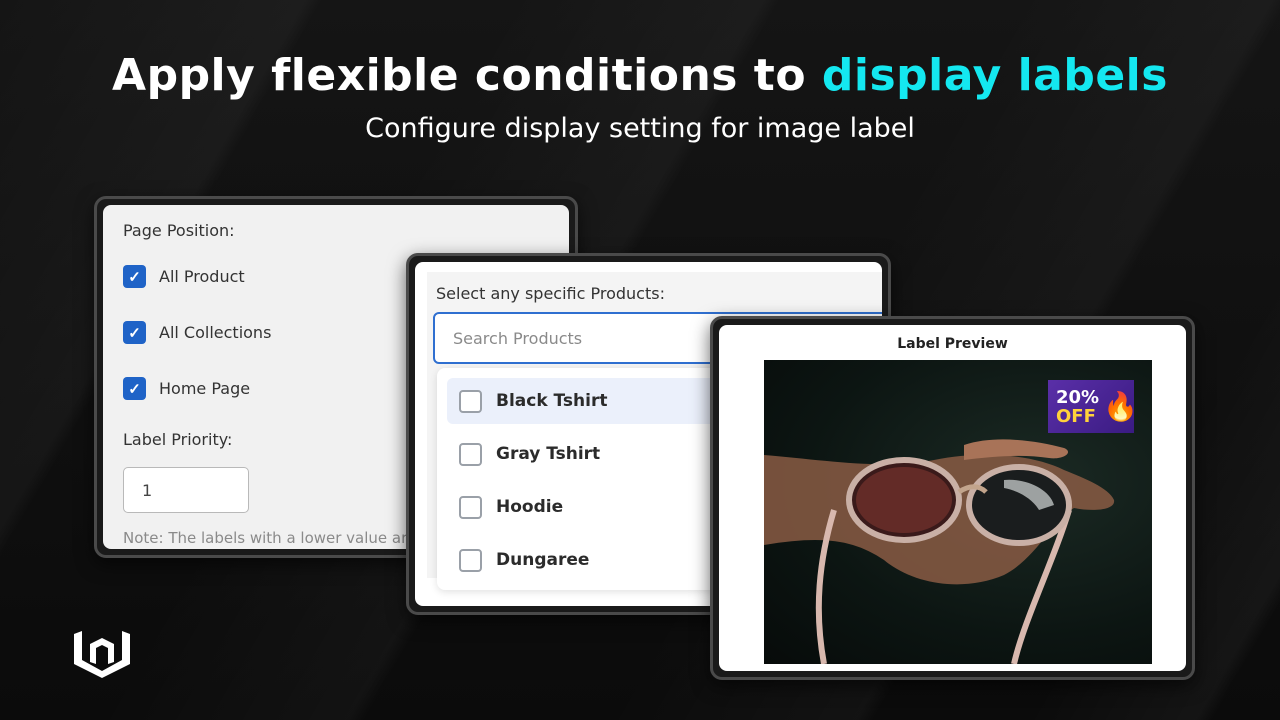  Describe the element at coordinates (1078, 397) in the screenshot. I see `badge-percent: 20%` at that location.